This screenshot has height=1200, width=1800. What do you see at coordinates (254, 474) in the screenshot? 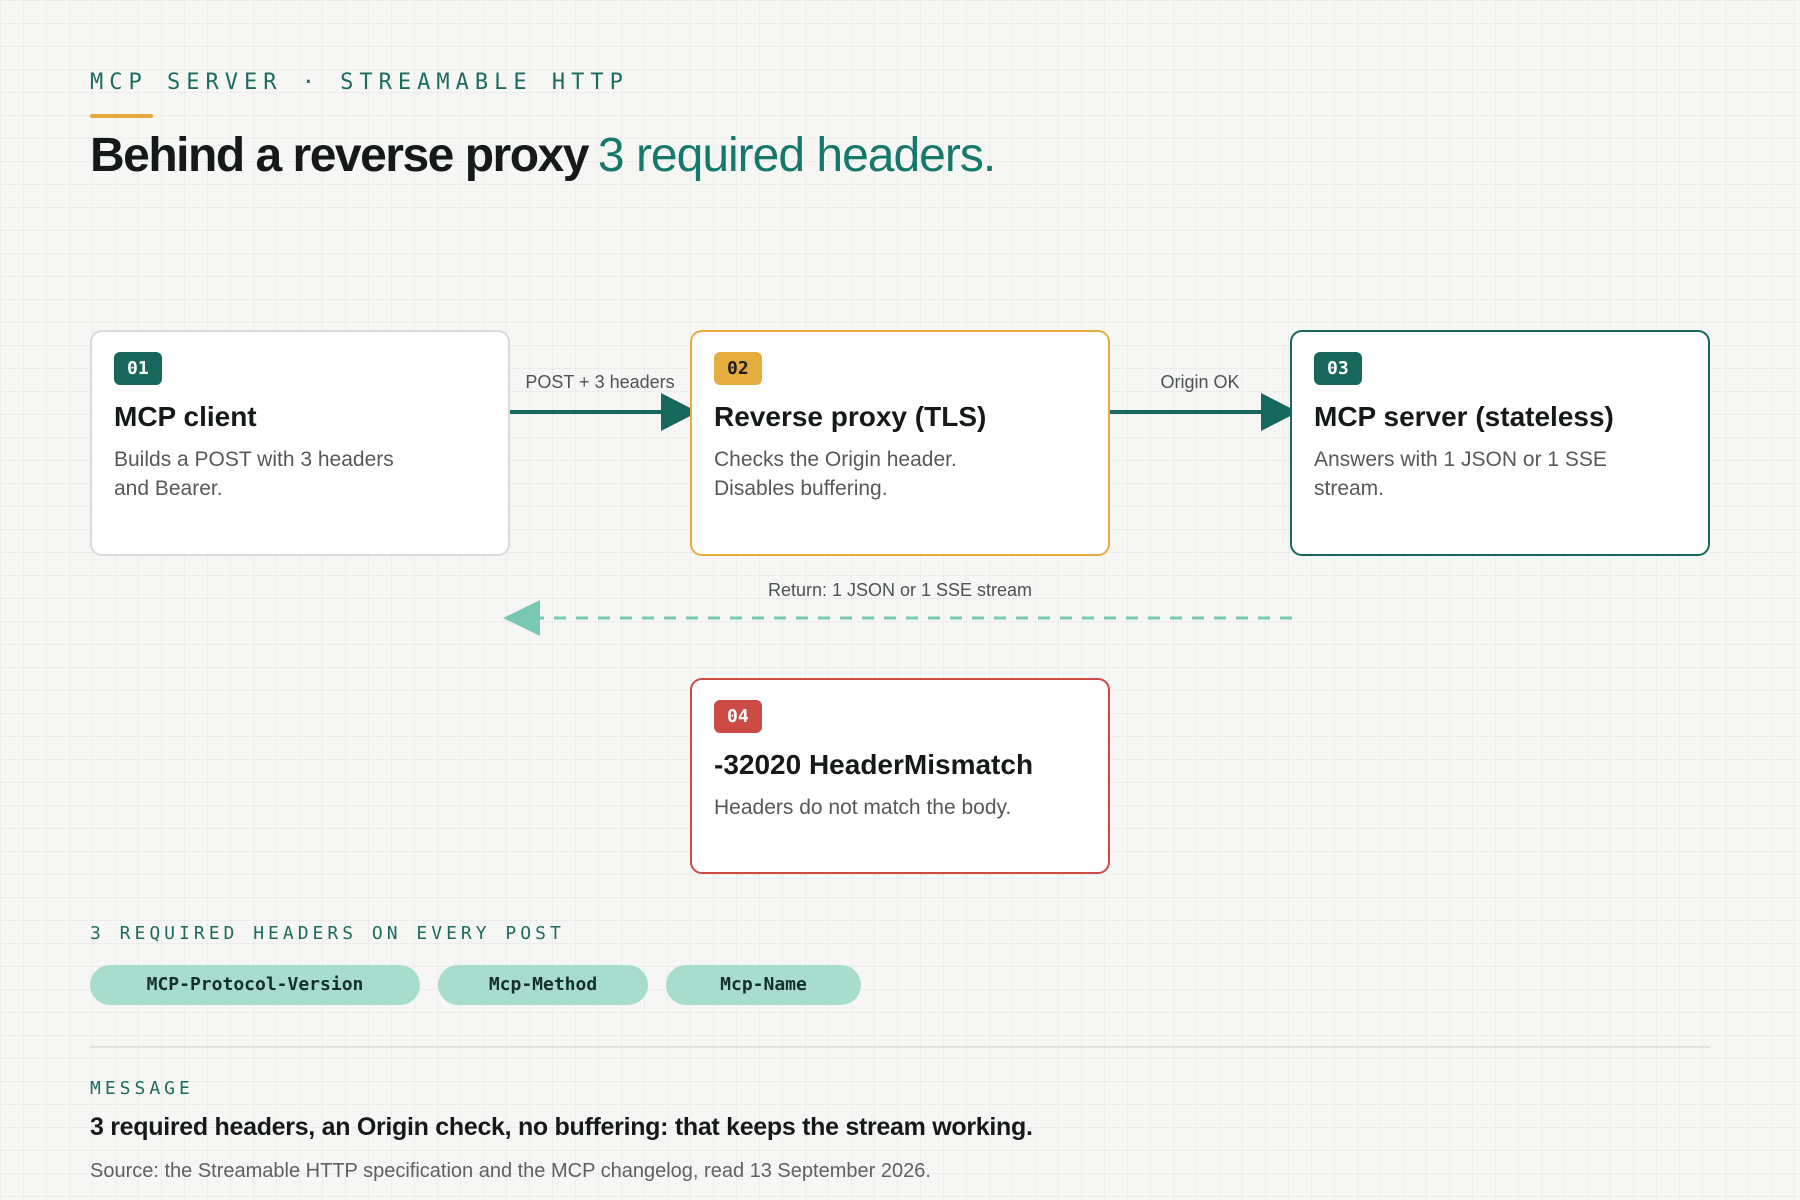
I see `node-description: Builds a POST with 3 headers and Bearer.` at bounding box center [254, 474].